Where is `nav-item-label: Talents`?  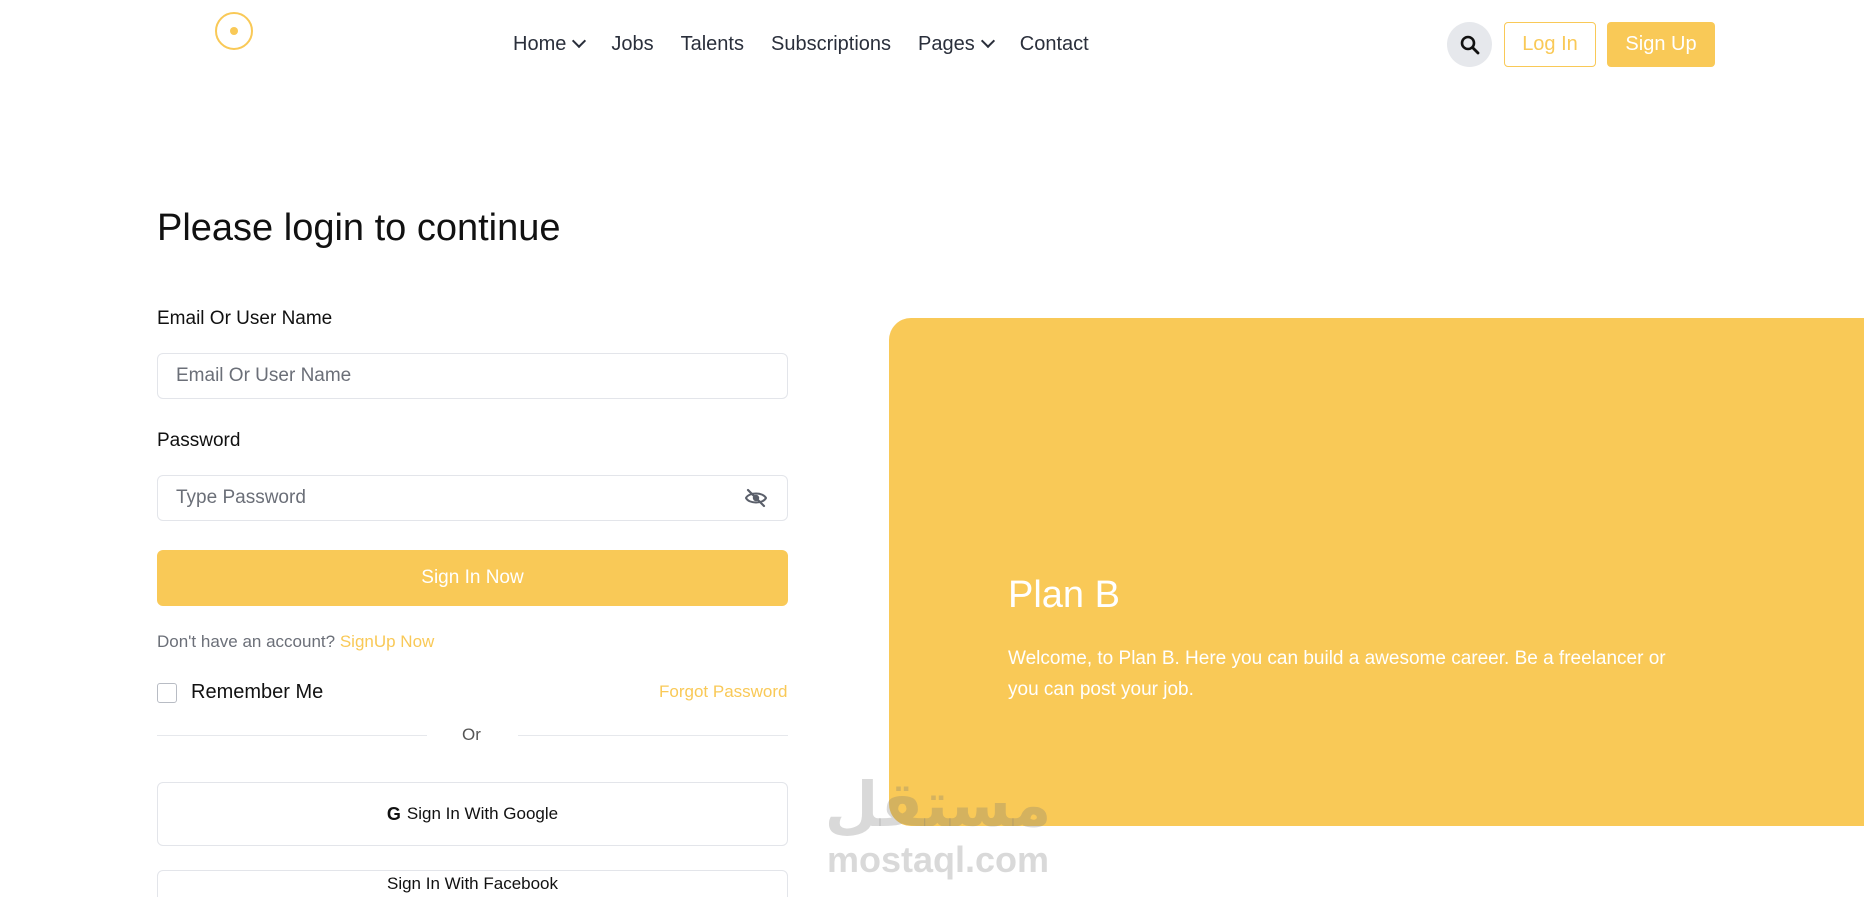 nav-item-label: Talents is located at coordinates (712, 43).